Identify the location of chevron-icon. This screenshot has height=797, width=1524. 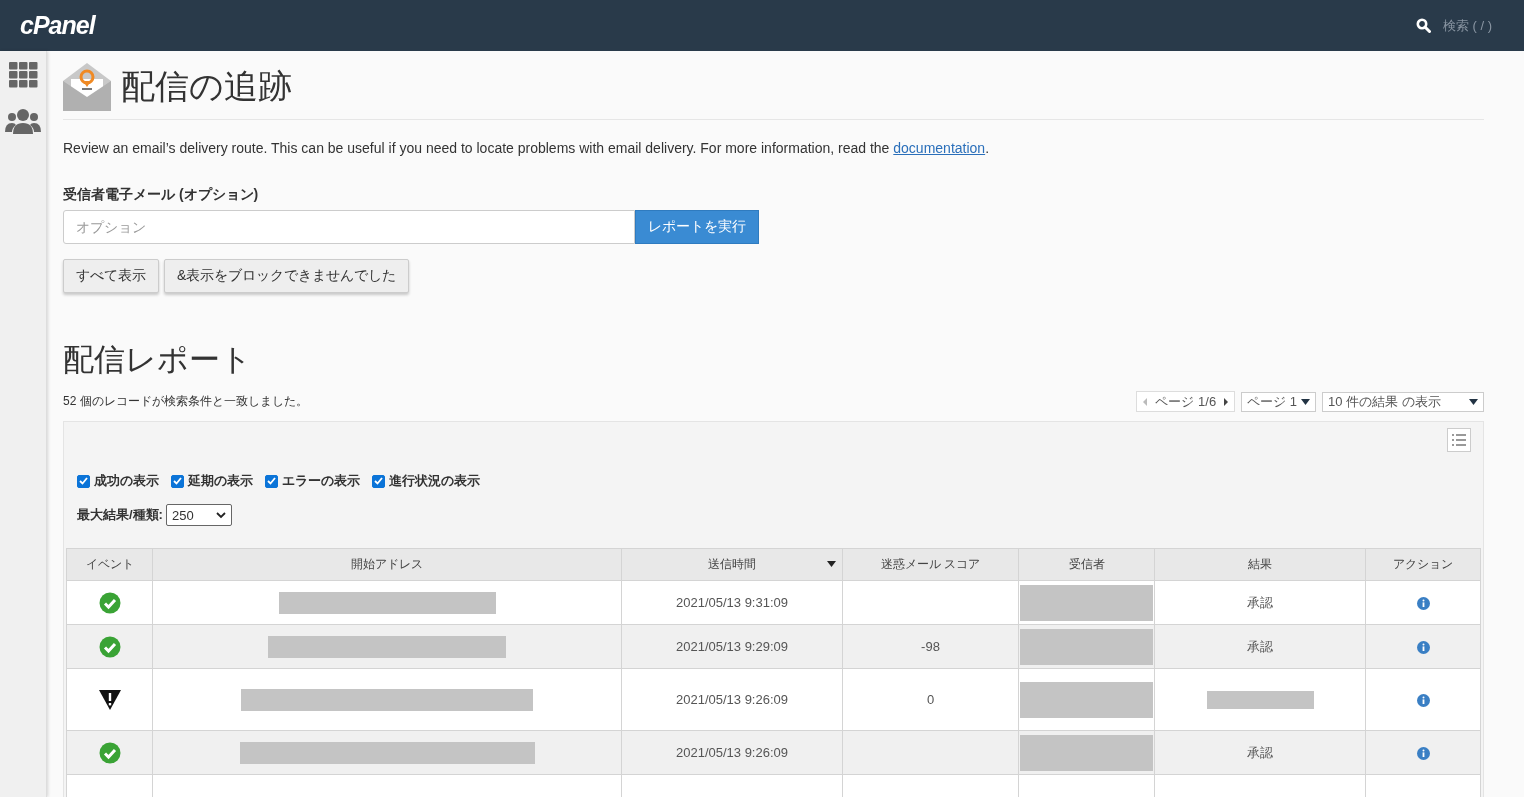
(220, 515).